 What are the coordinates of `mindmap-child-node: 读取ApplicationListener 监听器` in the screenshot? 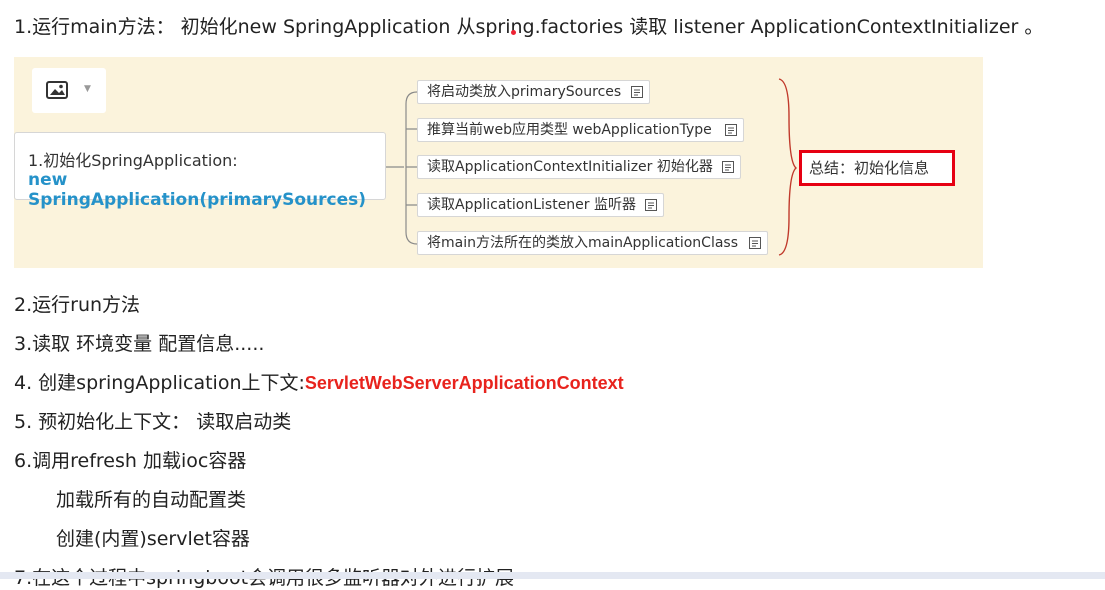 It's located at (540, 205).